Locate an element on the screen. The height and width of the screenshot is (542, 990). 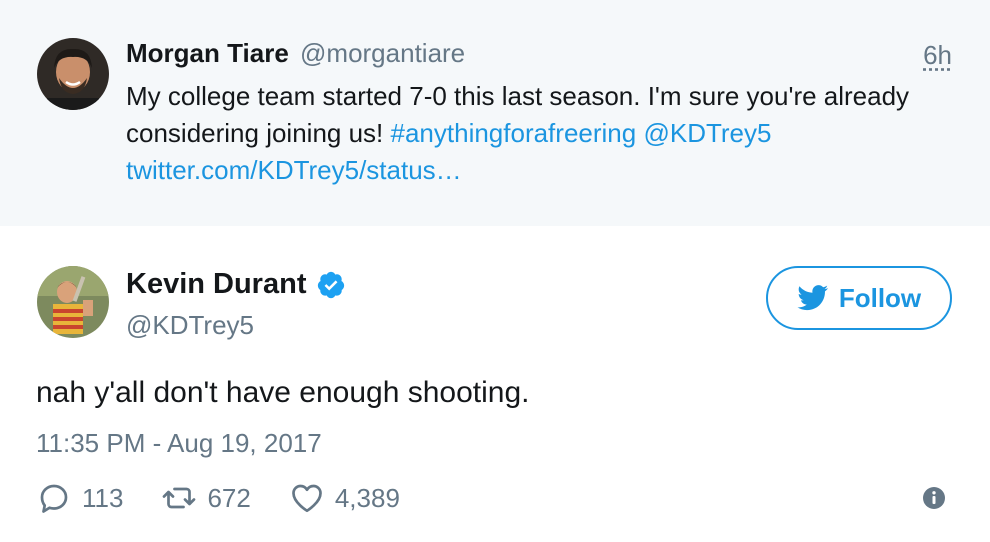
main-name-row: Kevin Durant is located at coordinates (236, 284).